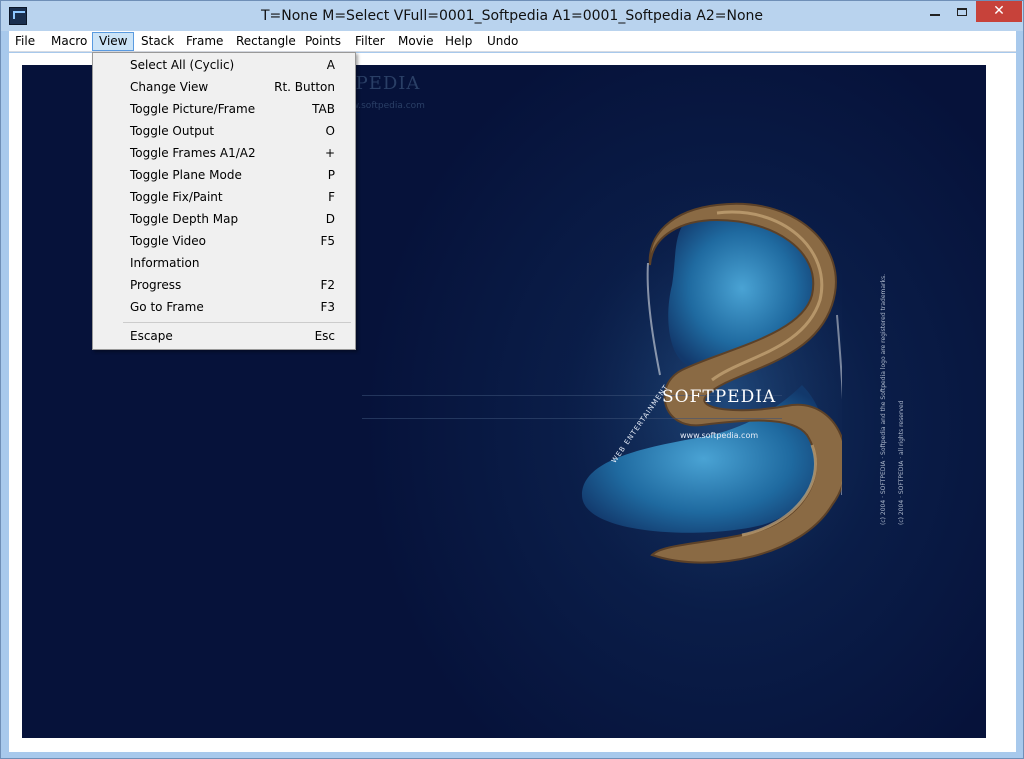 The image size is (1024, 759). I want to click on menu-option-label: Progress, so click(156, 285).